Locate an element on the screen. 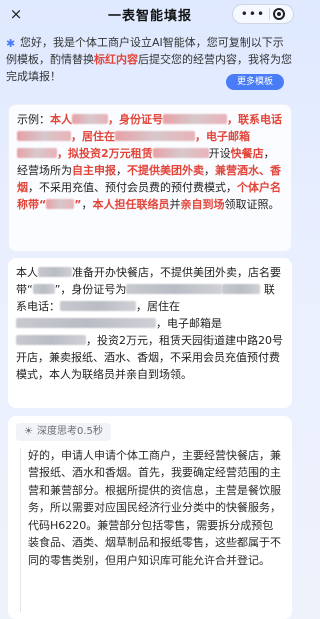 This screenshot has height=619, width=320. close-icon: × is located at coordinates (16, 14).